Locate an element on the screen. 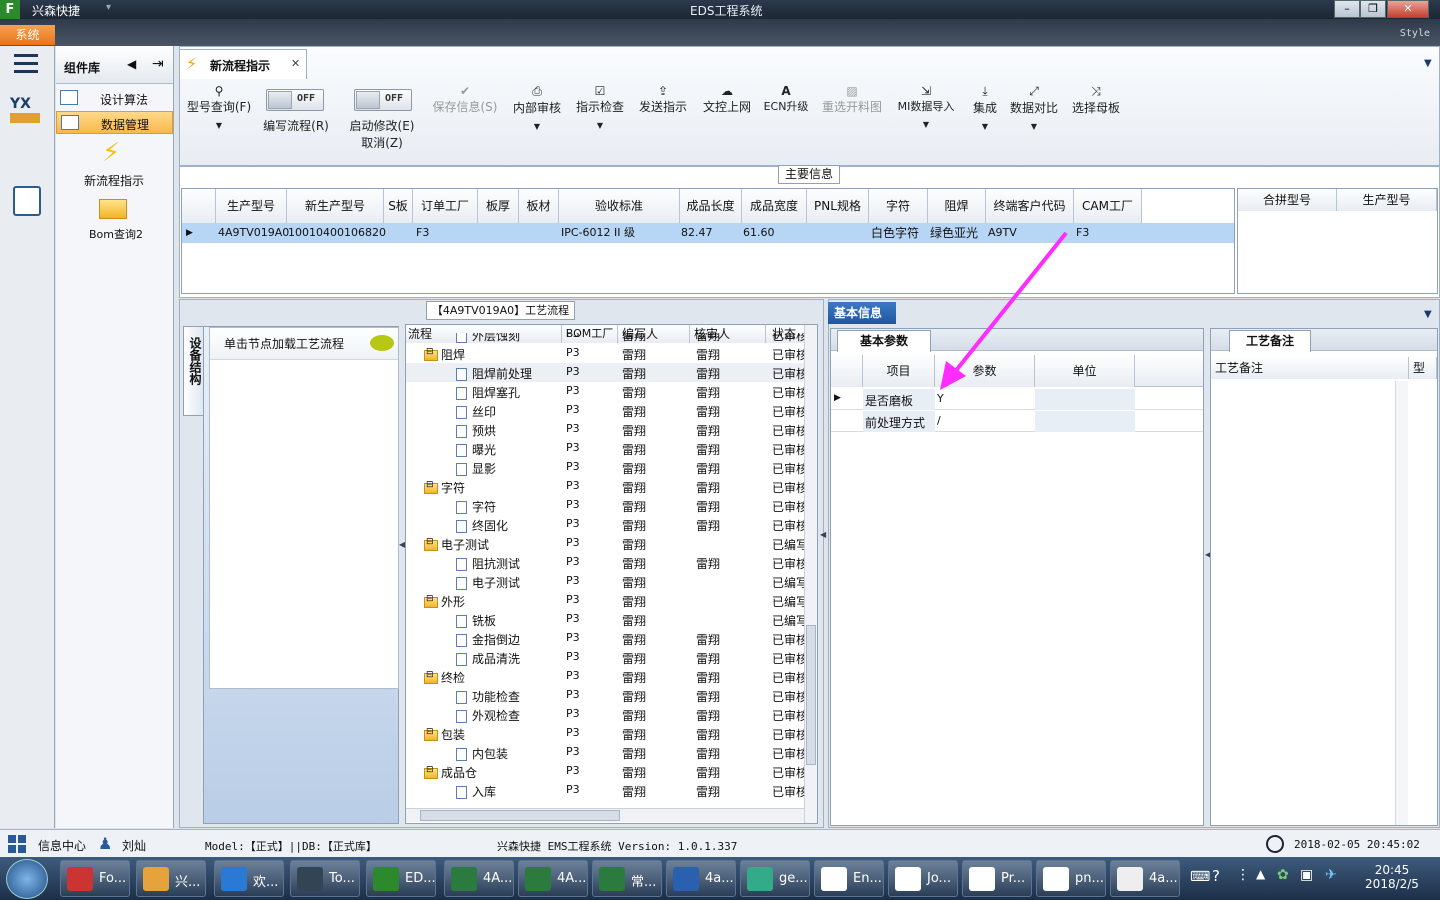 The width and height of the screenshot is (1440, 900). windows-grid-icon is located at coordinates (18, 844).